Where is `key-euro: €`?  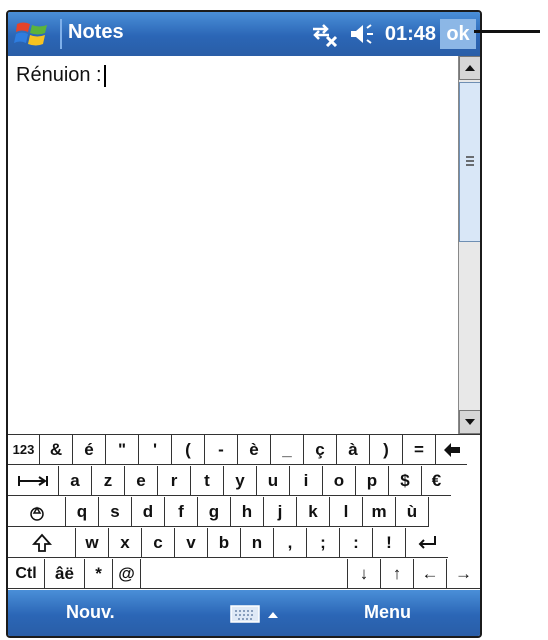 key-euro: € is located at coordinates (436, 481).